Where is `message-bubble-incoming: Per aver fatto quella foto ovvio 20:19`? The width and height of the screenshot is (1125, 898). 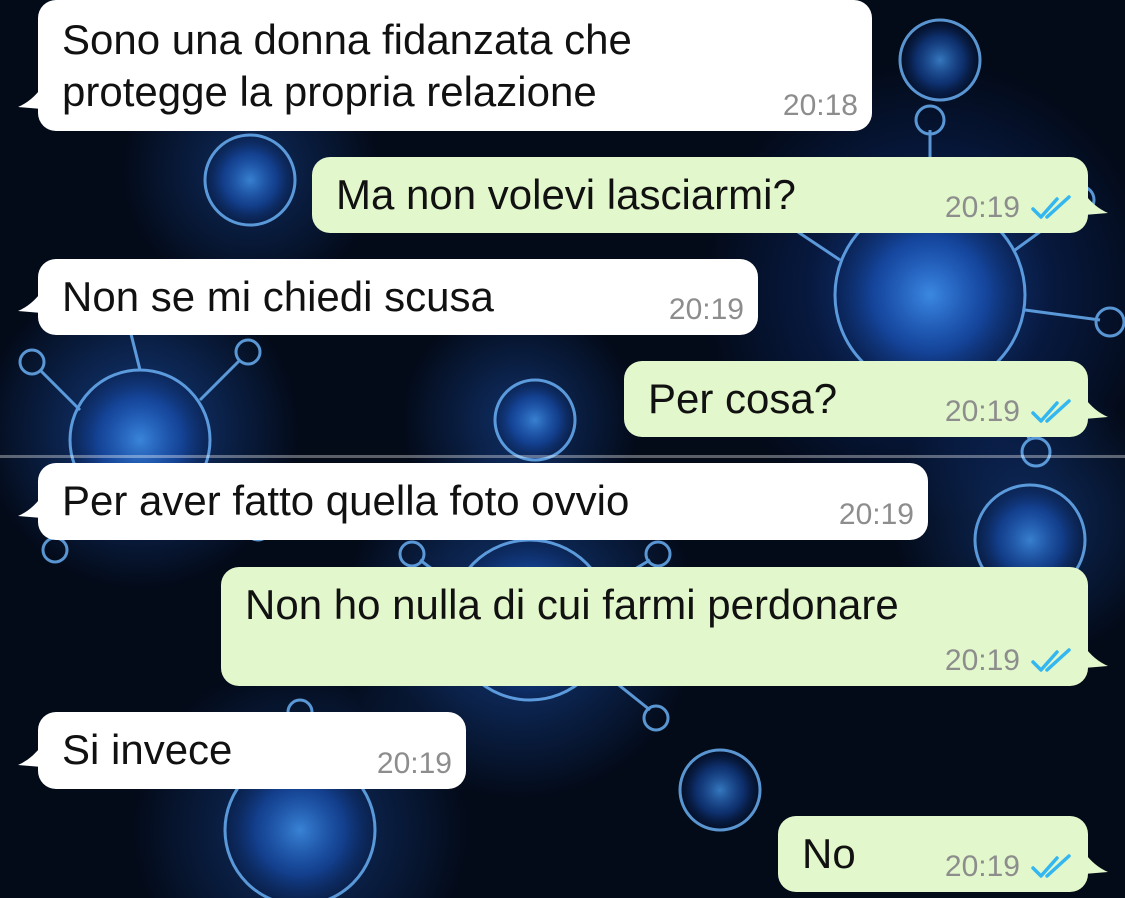 message-bubble-incoming: Per aver fatto quella foto ovvio 20:19 is located at coordinates (473, 501).